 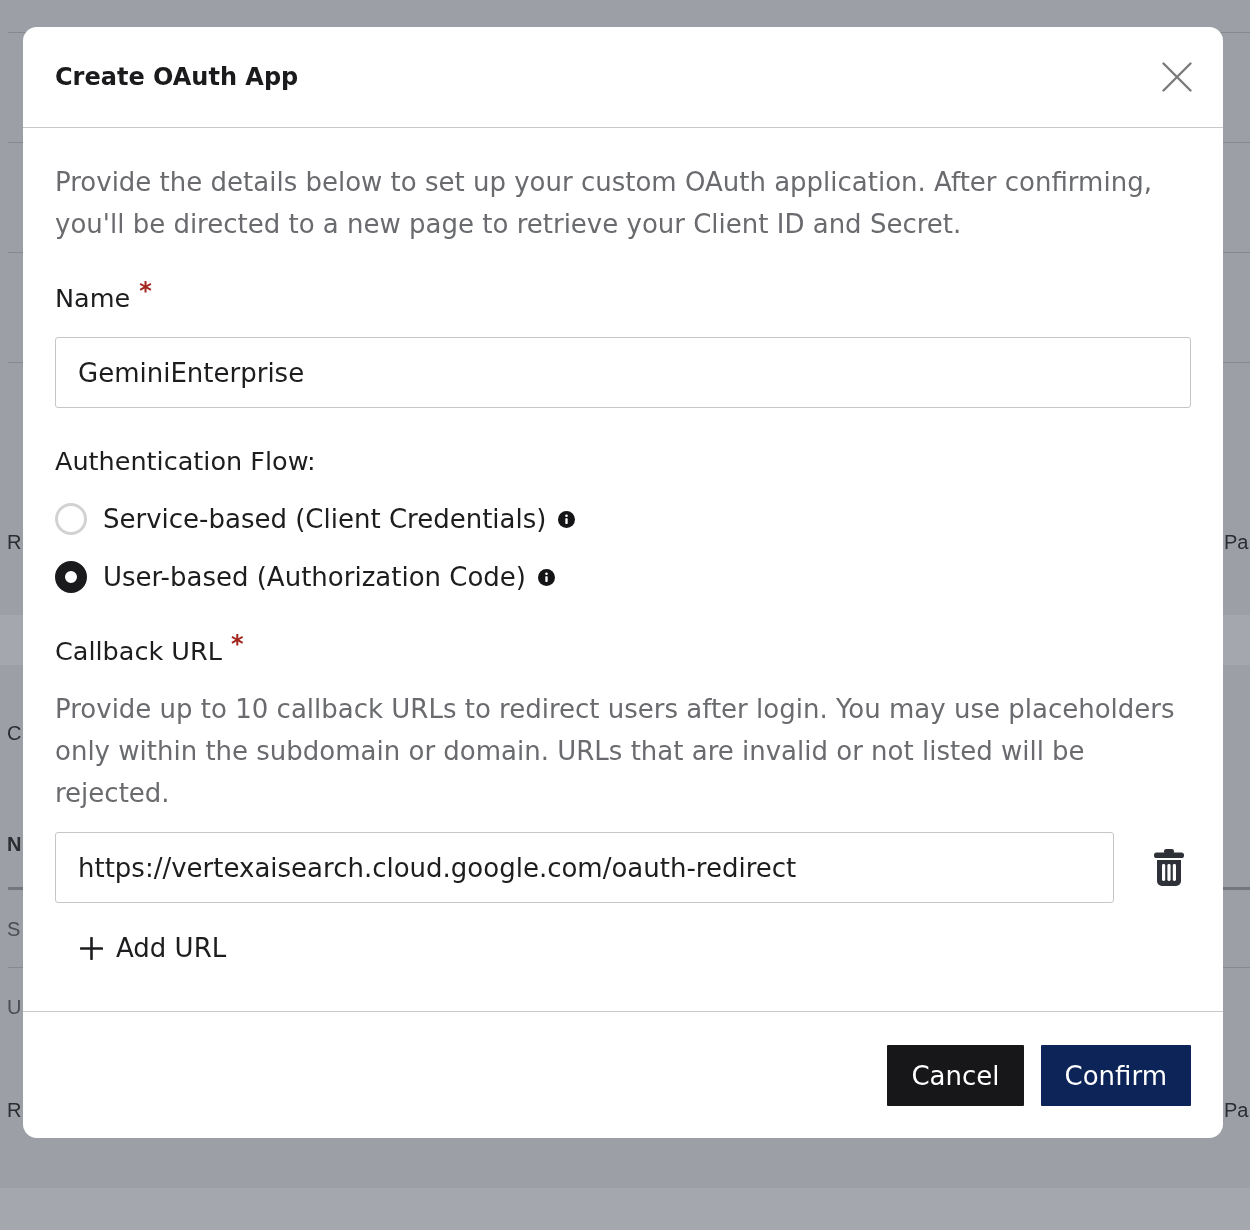 I want to click on background-text: C, so click(x=14, y=733).